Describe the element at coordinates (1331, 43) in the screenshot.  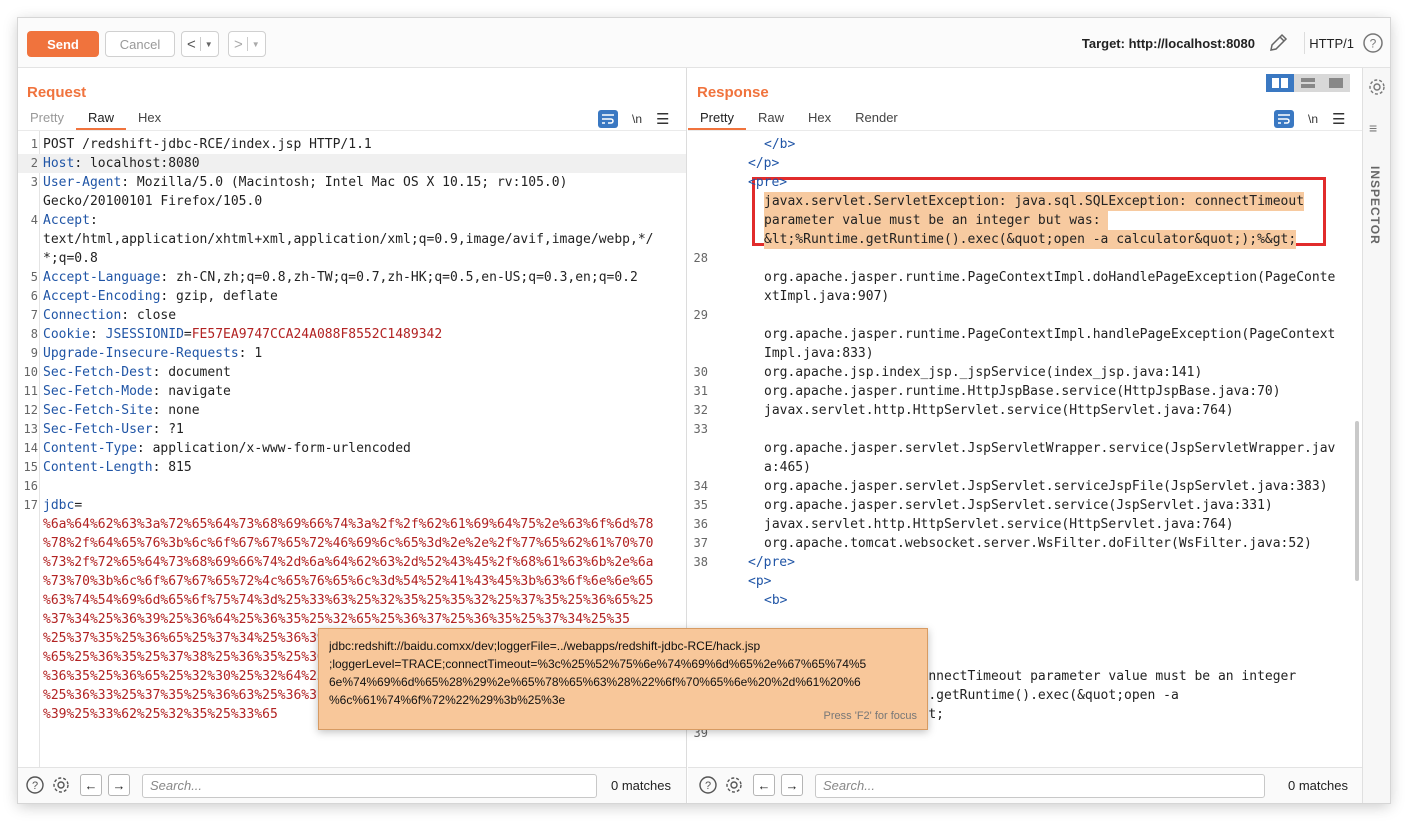
I see `http-version-toggle: HTTP/1` at that location.